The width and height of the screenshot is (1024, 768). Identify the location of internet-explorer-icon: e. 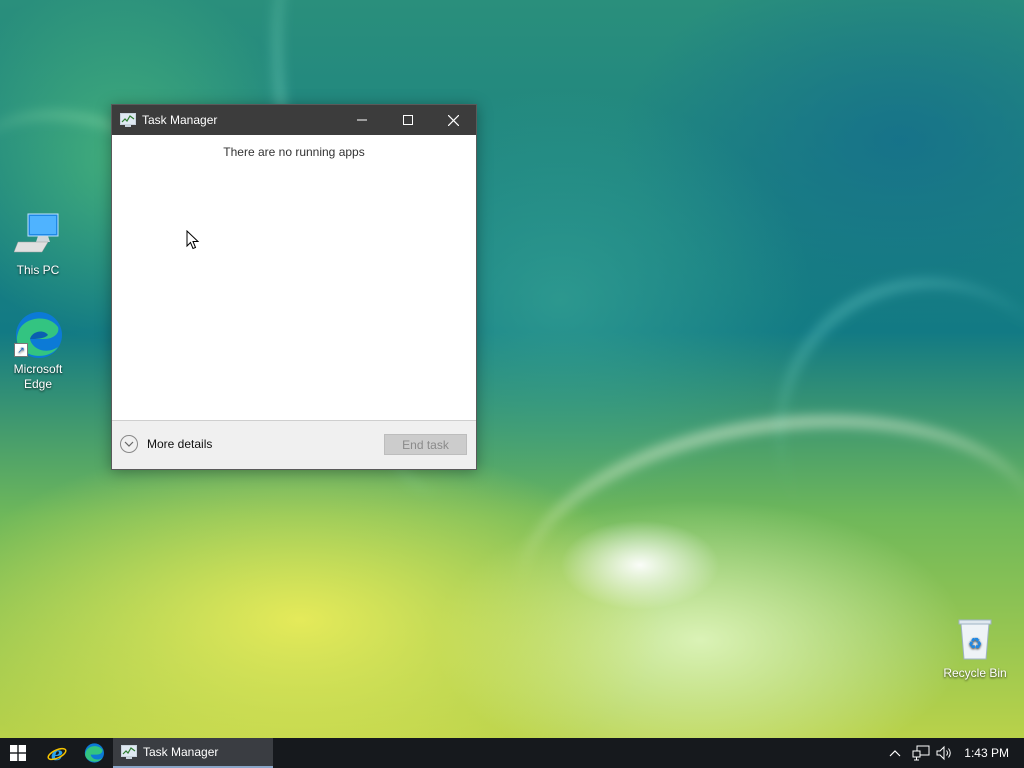
(57, 753).